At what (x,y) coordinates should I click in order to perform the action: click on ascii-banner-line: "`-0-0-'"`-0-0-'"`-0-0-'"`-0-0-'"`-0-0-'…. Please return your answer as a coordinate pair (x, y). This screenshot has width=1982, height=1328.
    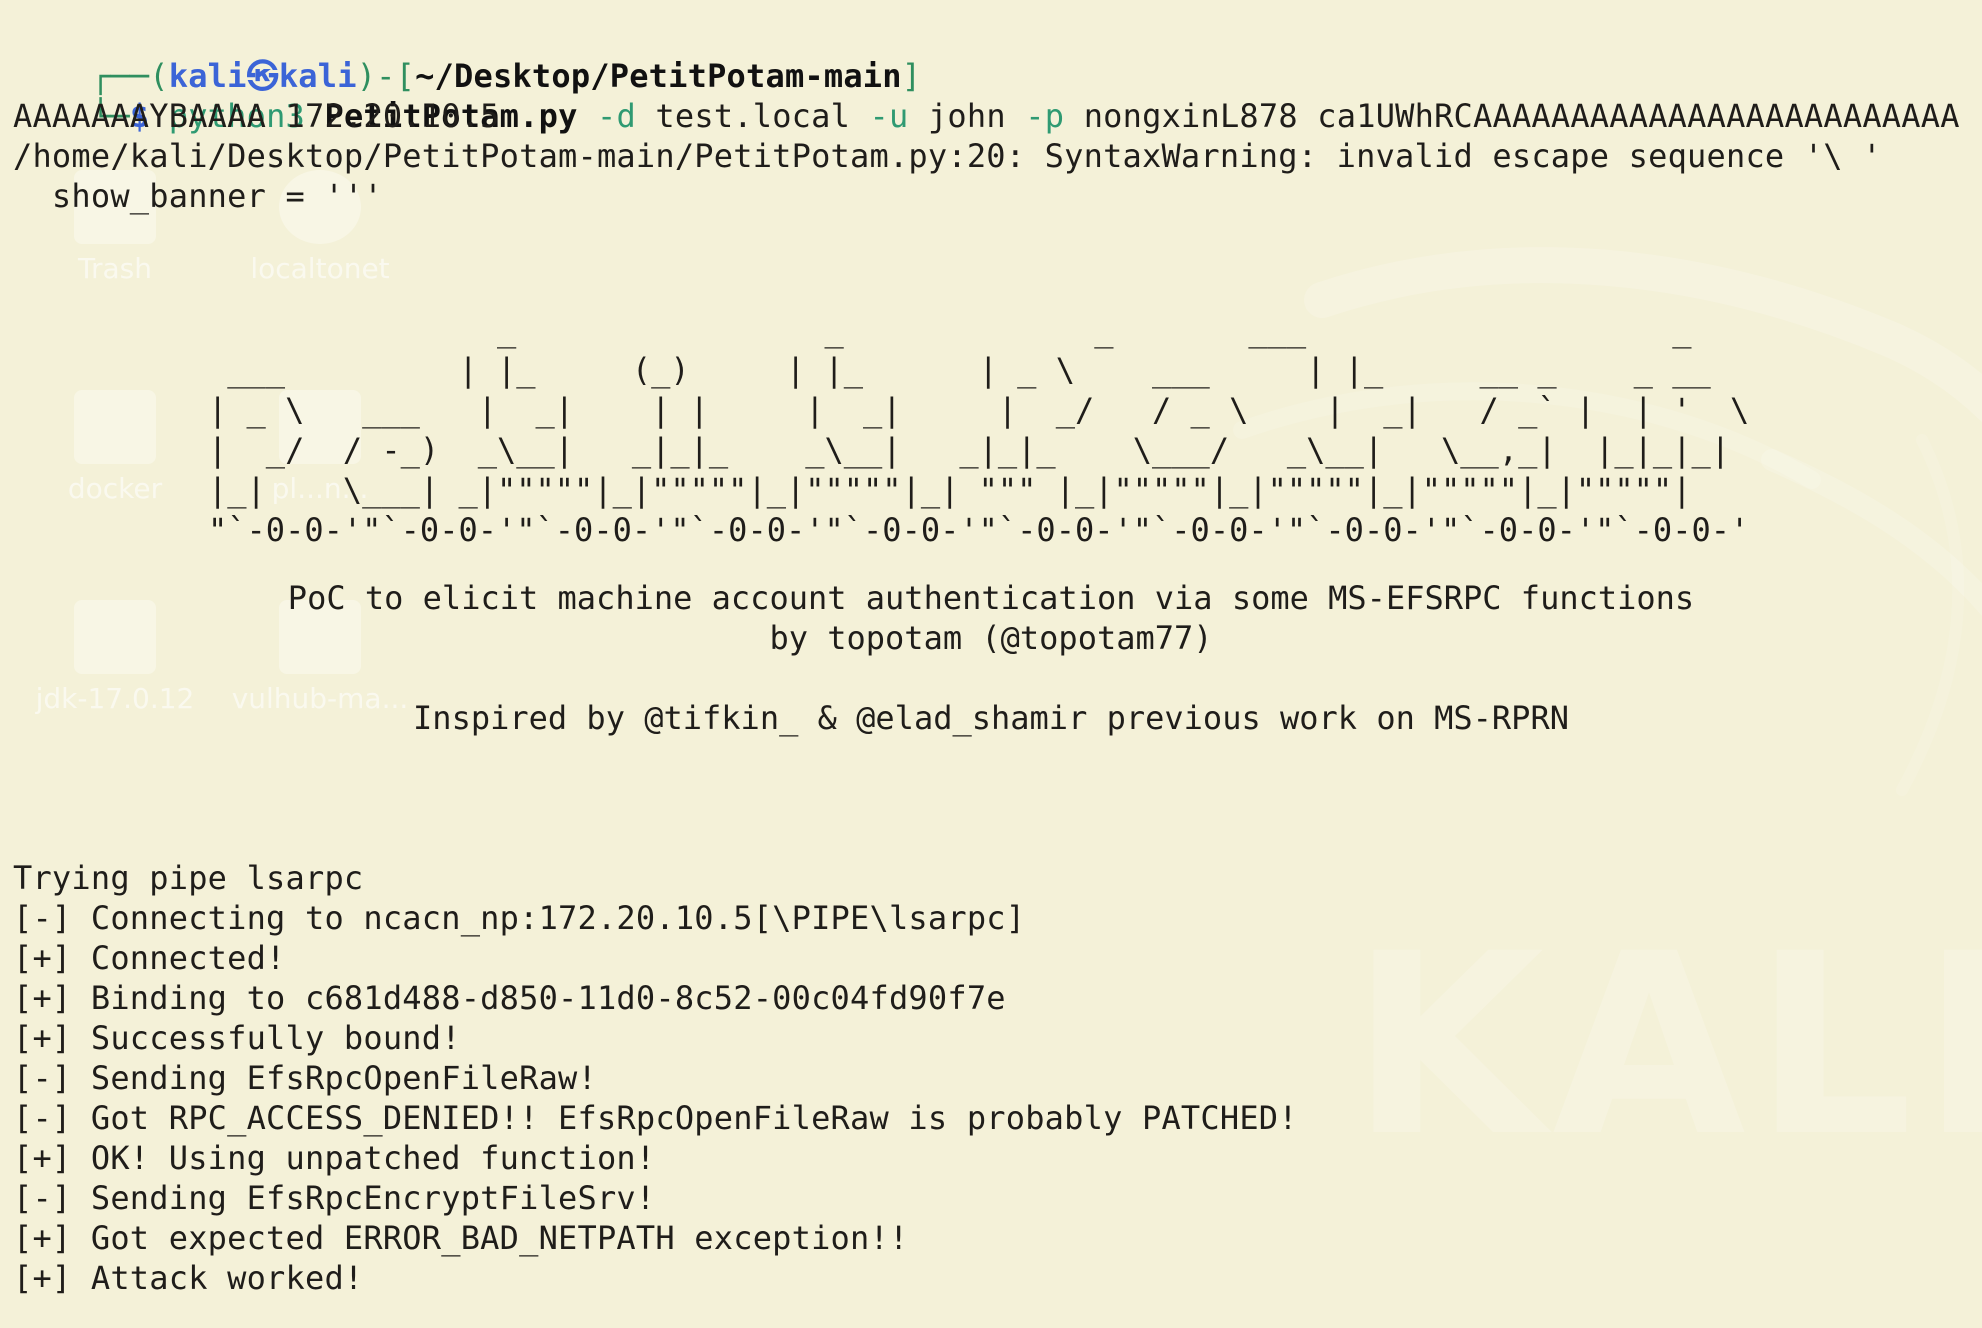
    Looking at the image, I should click on (979, 530).